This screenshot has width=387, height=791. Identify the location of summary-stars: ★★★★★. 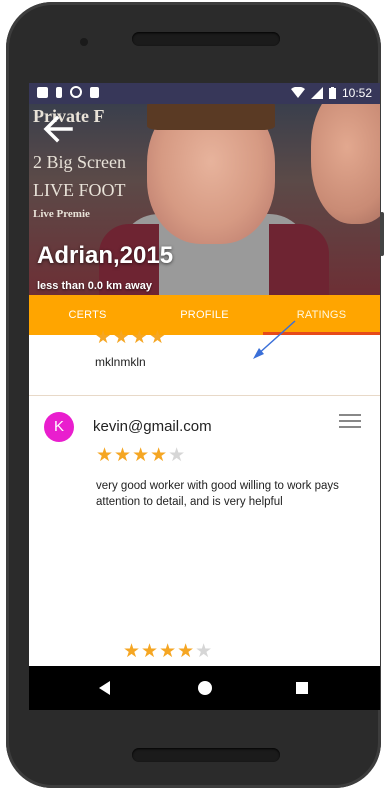
(168, 651).